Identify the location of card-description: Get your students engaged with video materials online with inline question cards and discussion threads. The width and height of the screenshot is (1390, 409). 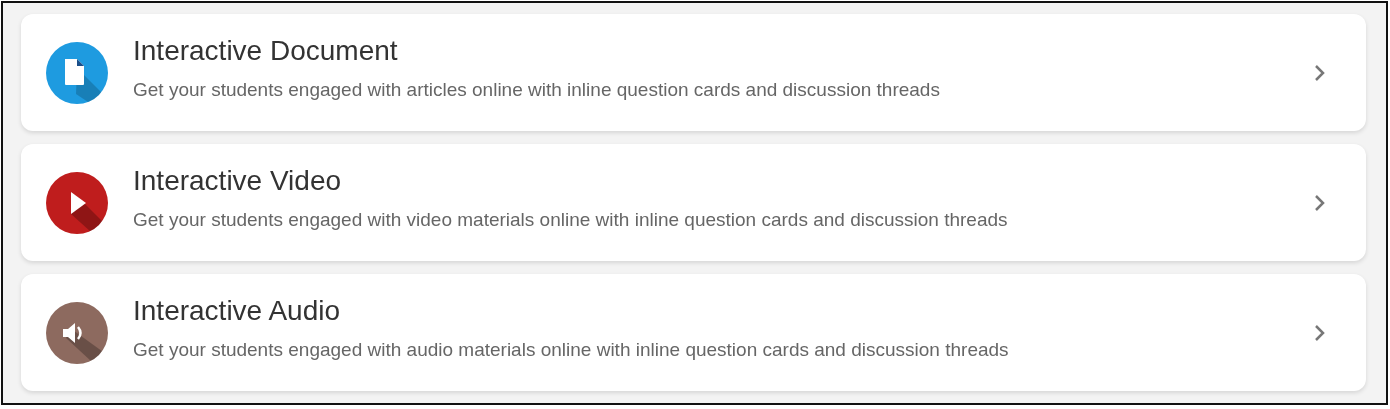
(571, 219).